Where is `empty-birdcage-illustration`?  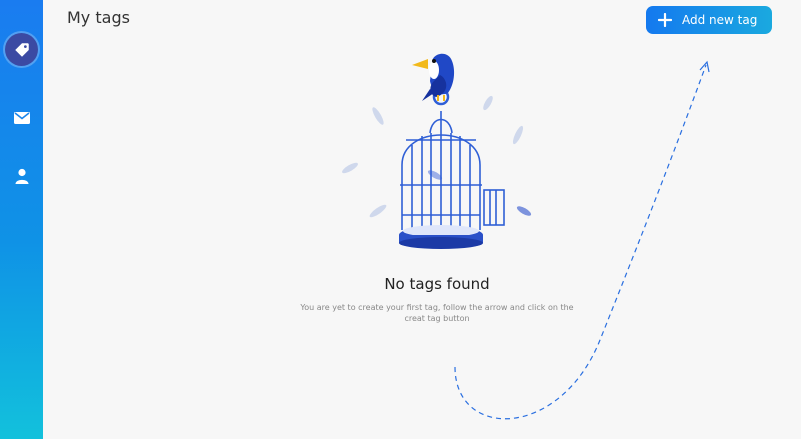 empty-birdcage-illustration is located at coordinates (437, 151).